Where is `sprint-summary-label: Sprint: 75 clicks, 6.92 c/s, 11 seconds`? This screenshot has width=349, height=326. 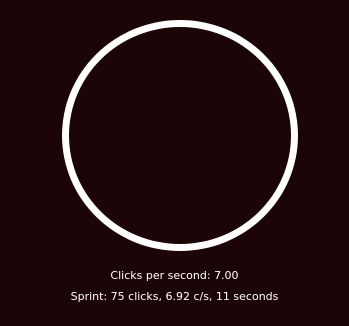
sprint-summary-label: Sprint: 75 clicks, 6.92 c/s, 11 seconds is located at coordinates (174, 296).